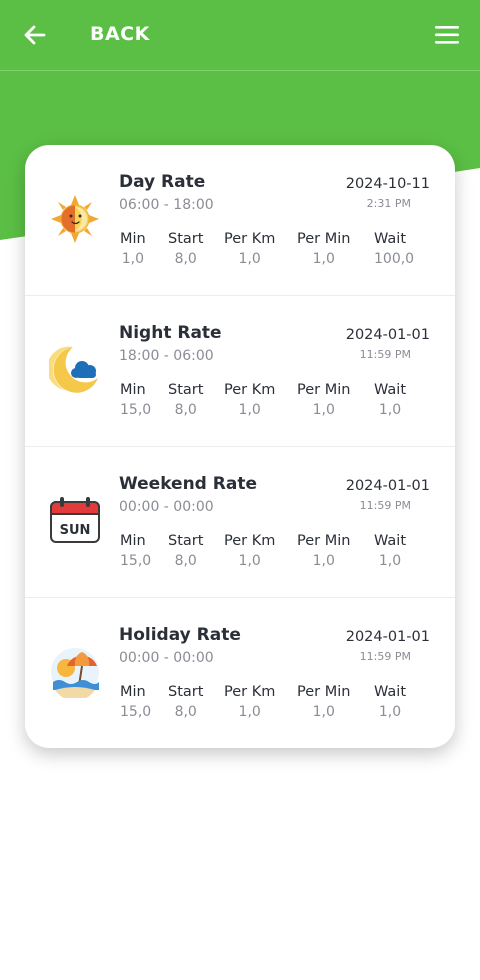 The width and height of the screenshot is (480, 980). I want to click on back-button: BACK, so click(120, 34).